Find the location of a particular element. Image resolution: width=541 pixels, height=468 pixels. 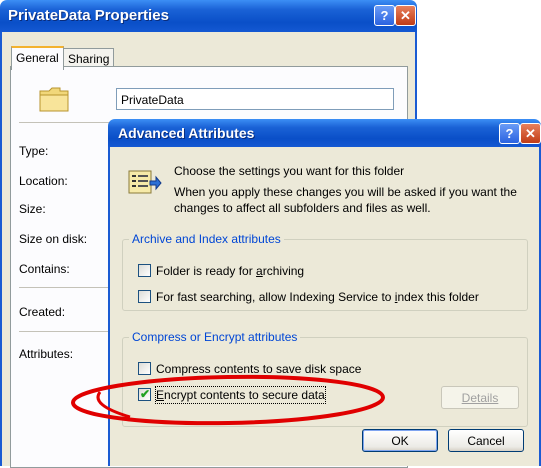

attributes-label: Attributes: is located at coordinates (46, 354).